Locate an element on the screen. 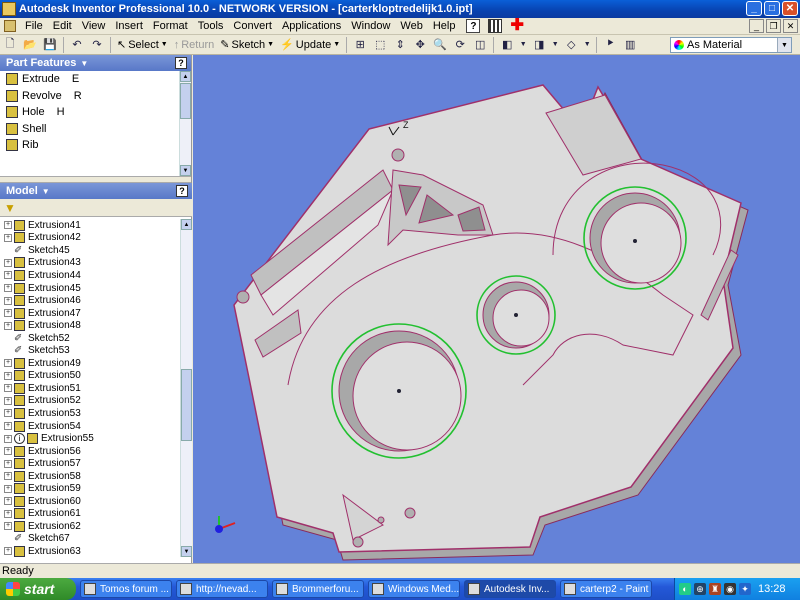  shaded-display-icon: ◧ is located at coordinates (507, 45).